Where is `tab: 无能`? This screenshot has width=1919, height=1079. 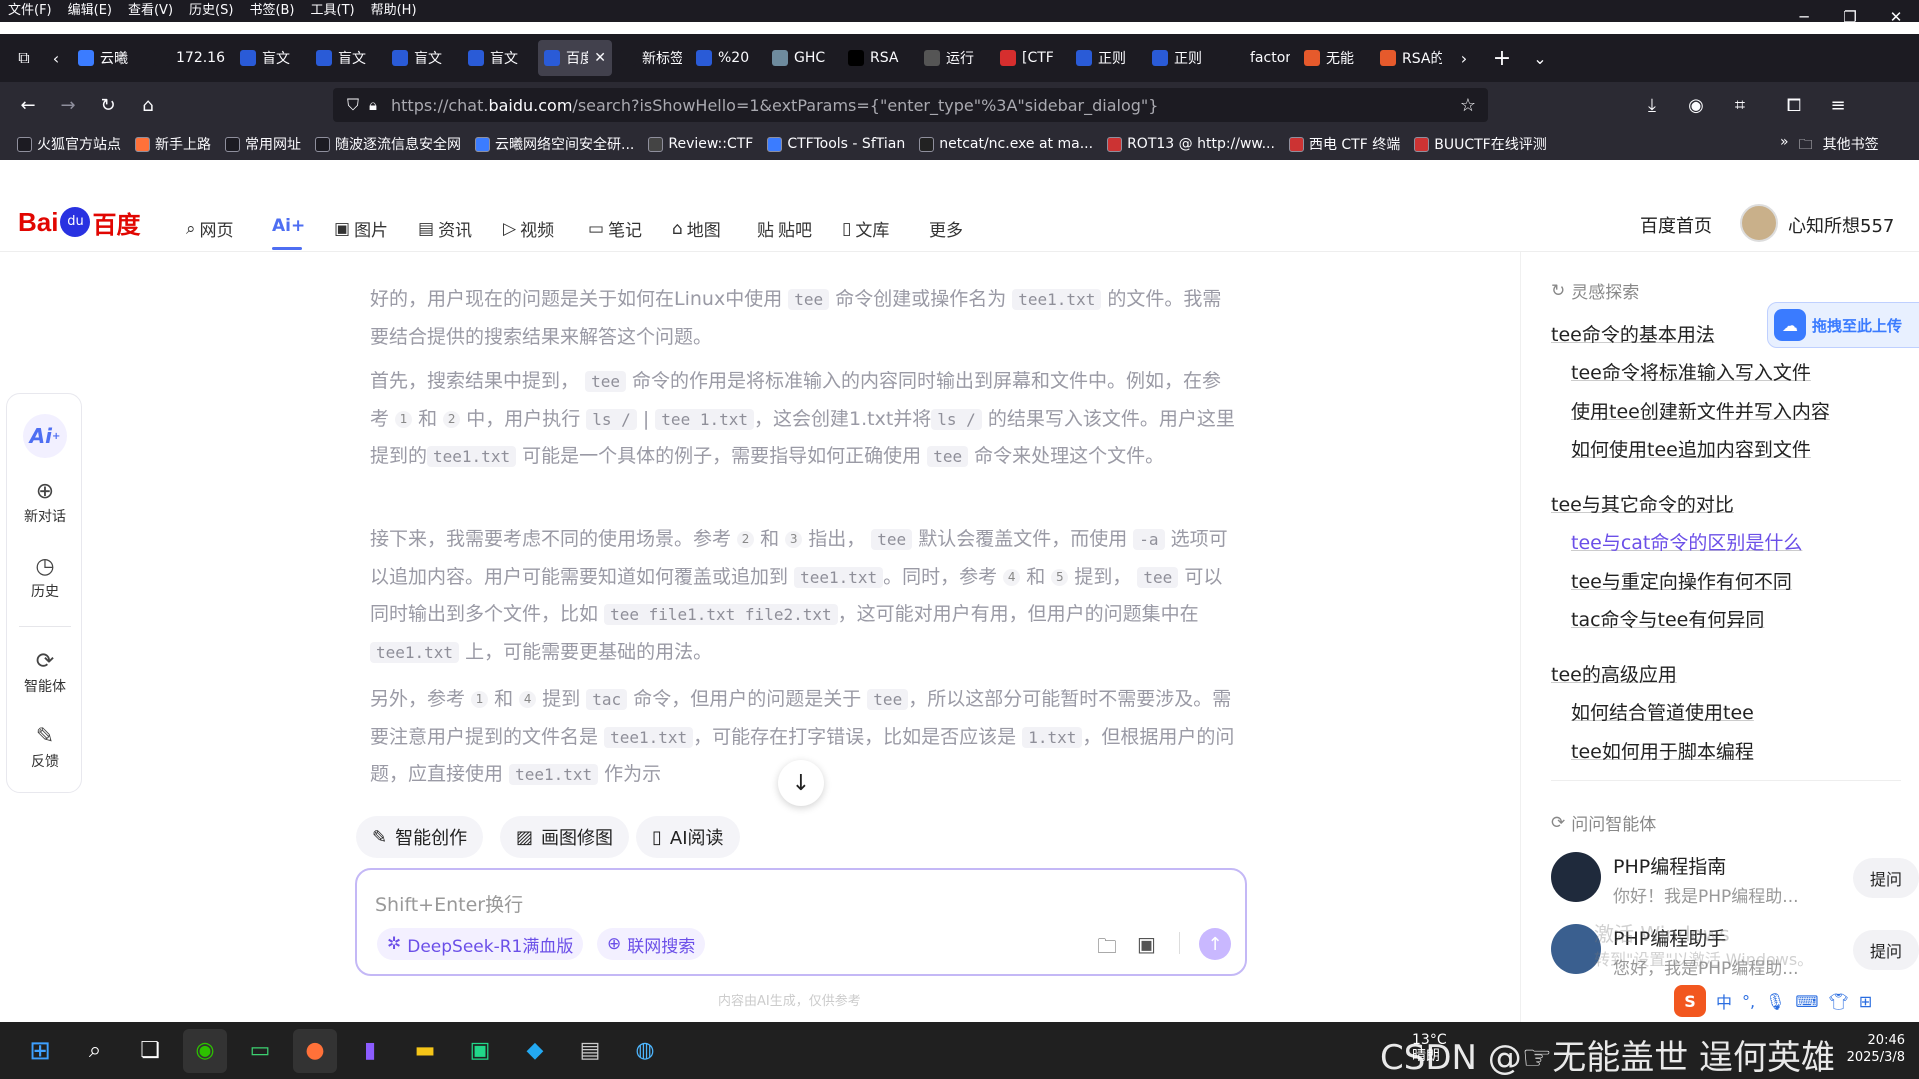
tab: 无能 is located at coordinates (1335, 58).